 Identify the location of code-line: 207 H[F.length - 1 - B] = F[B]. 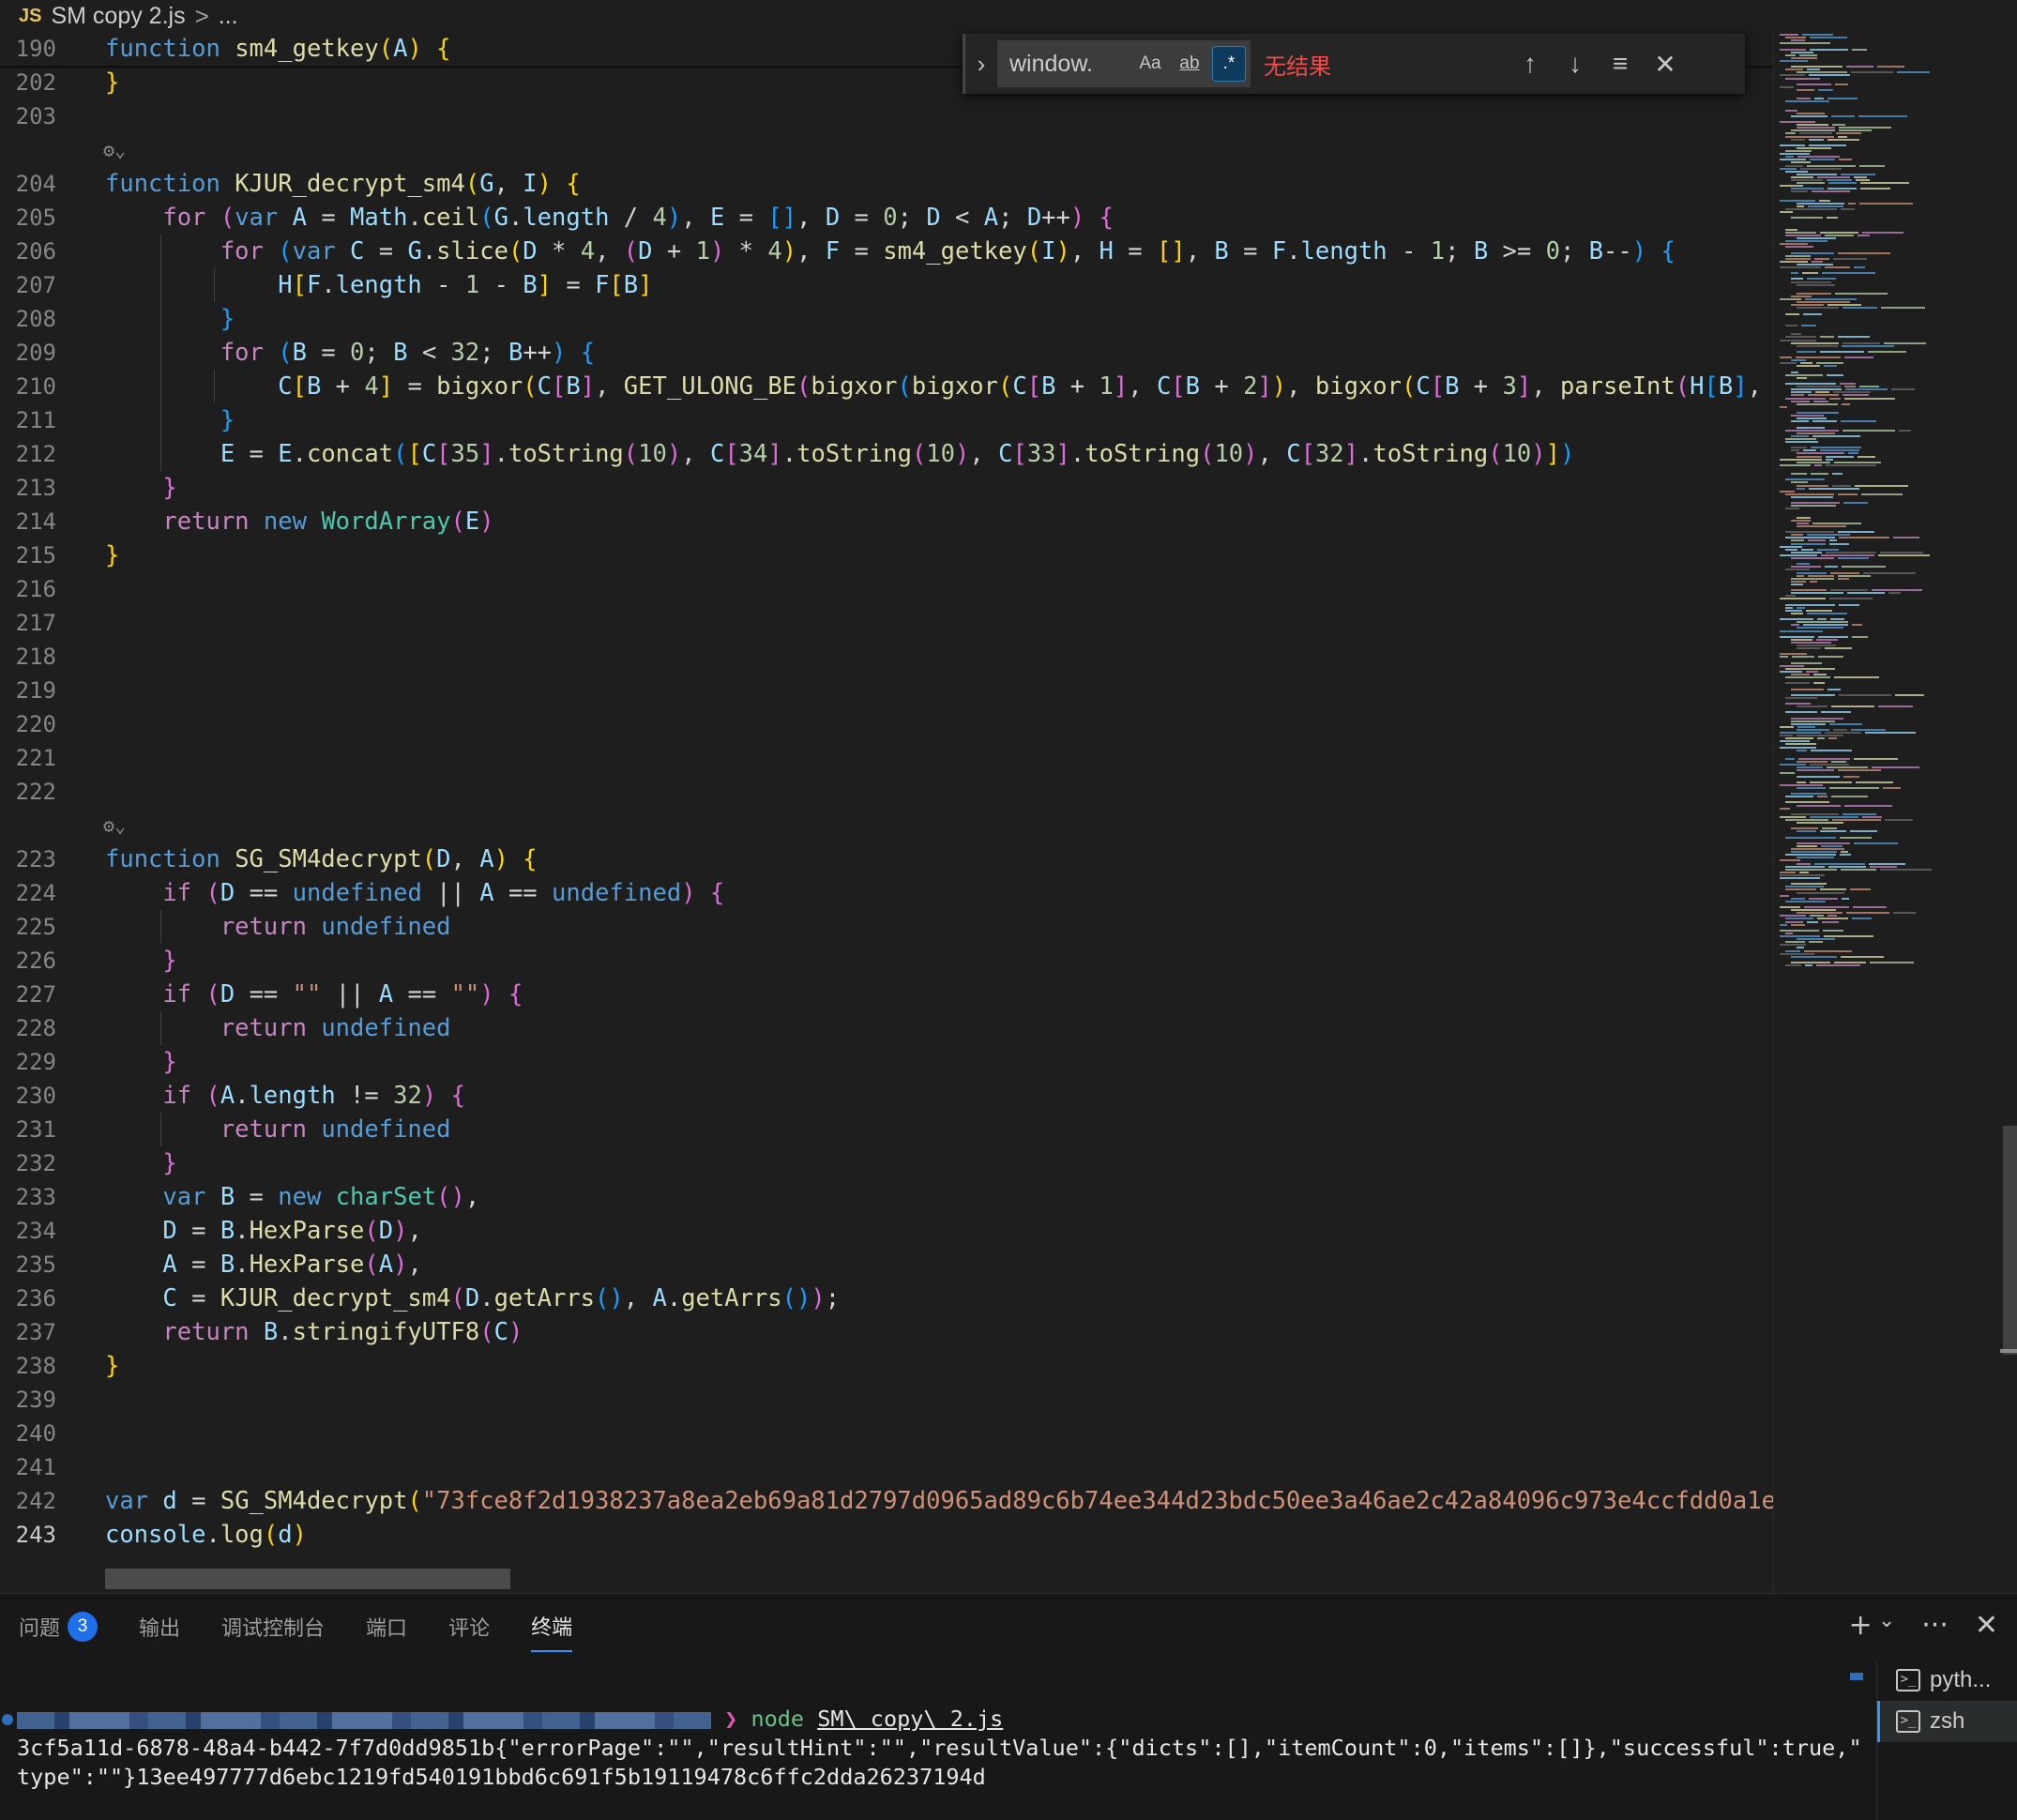
(886, 285).